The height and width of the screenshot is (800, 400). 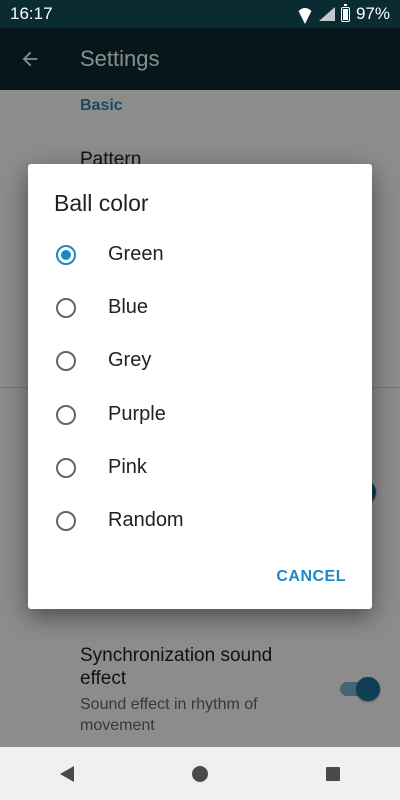 I want to click on battery-percent: 97%, so click(x=372, y=13).